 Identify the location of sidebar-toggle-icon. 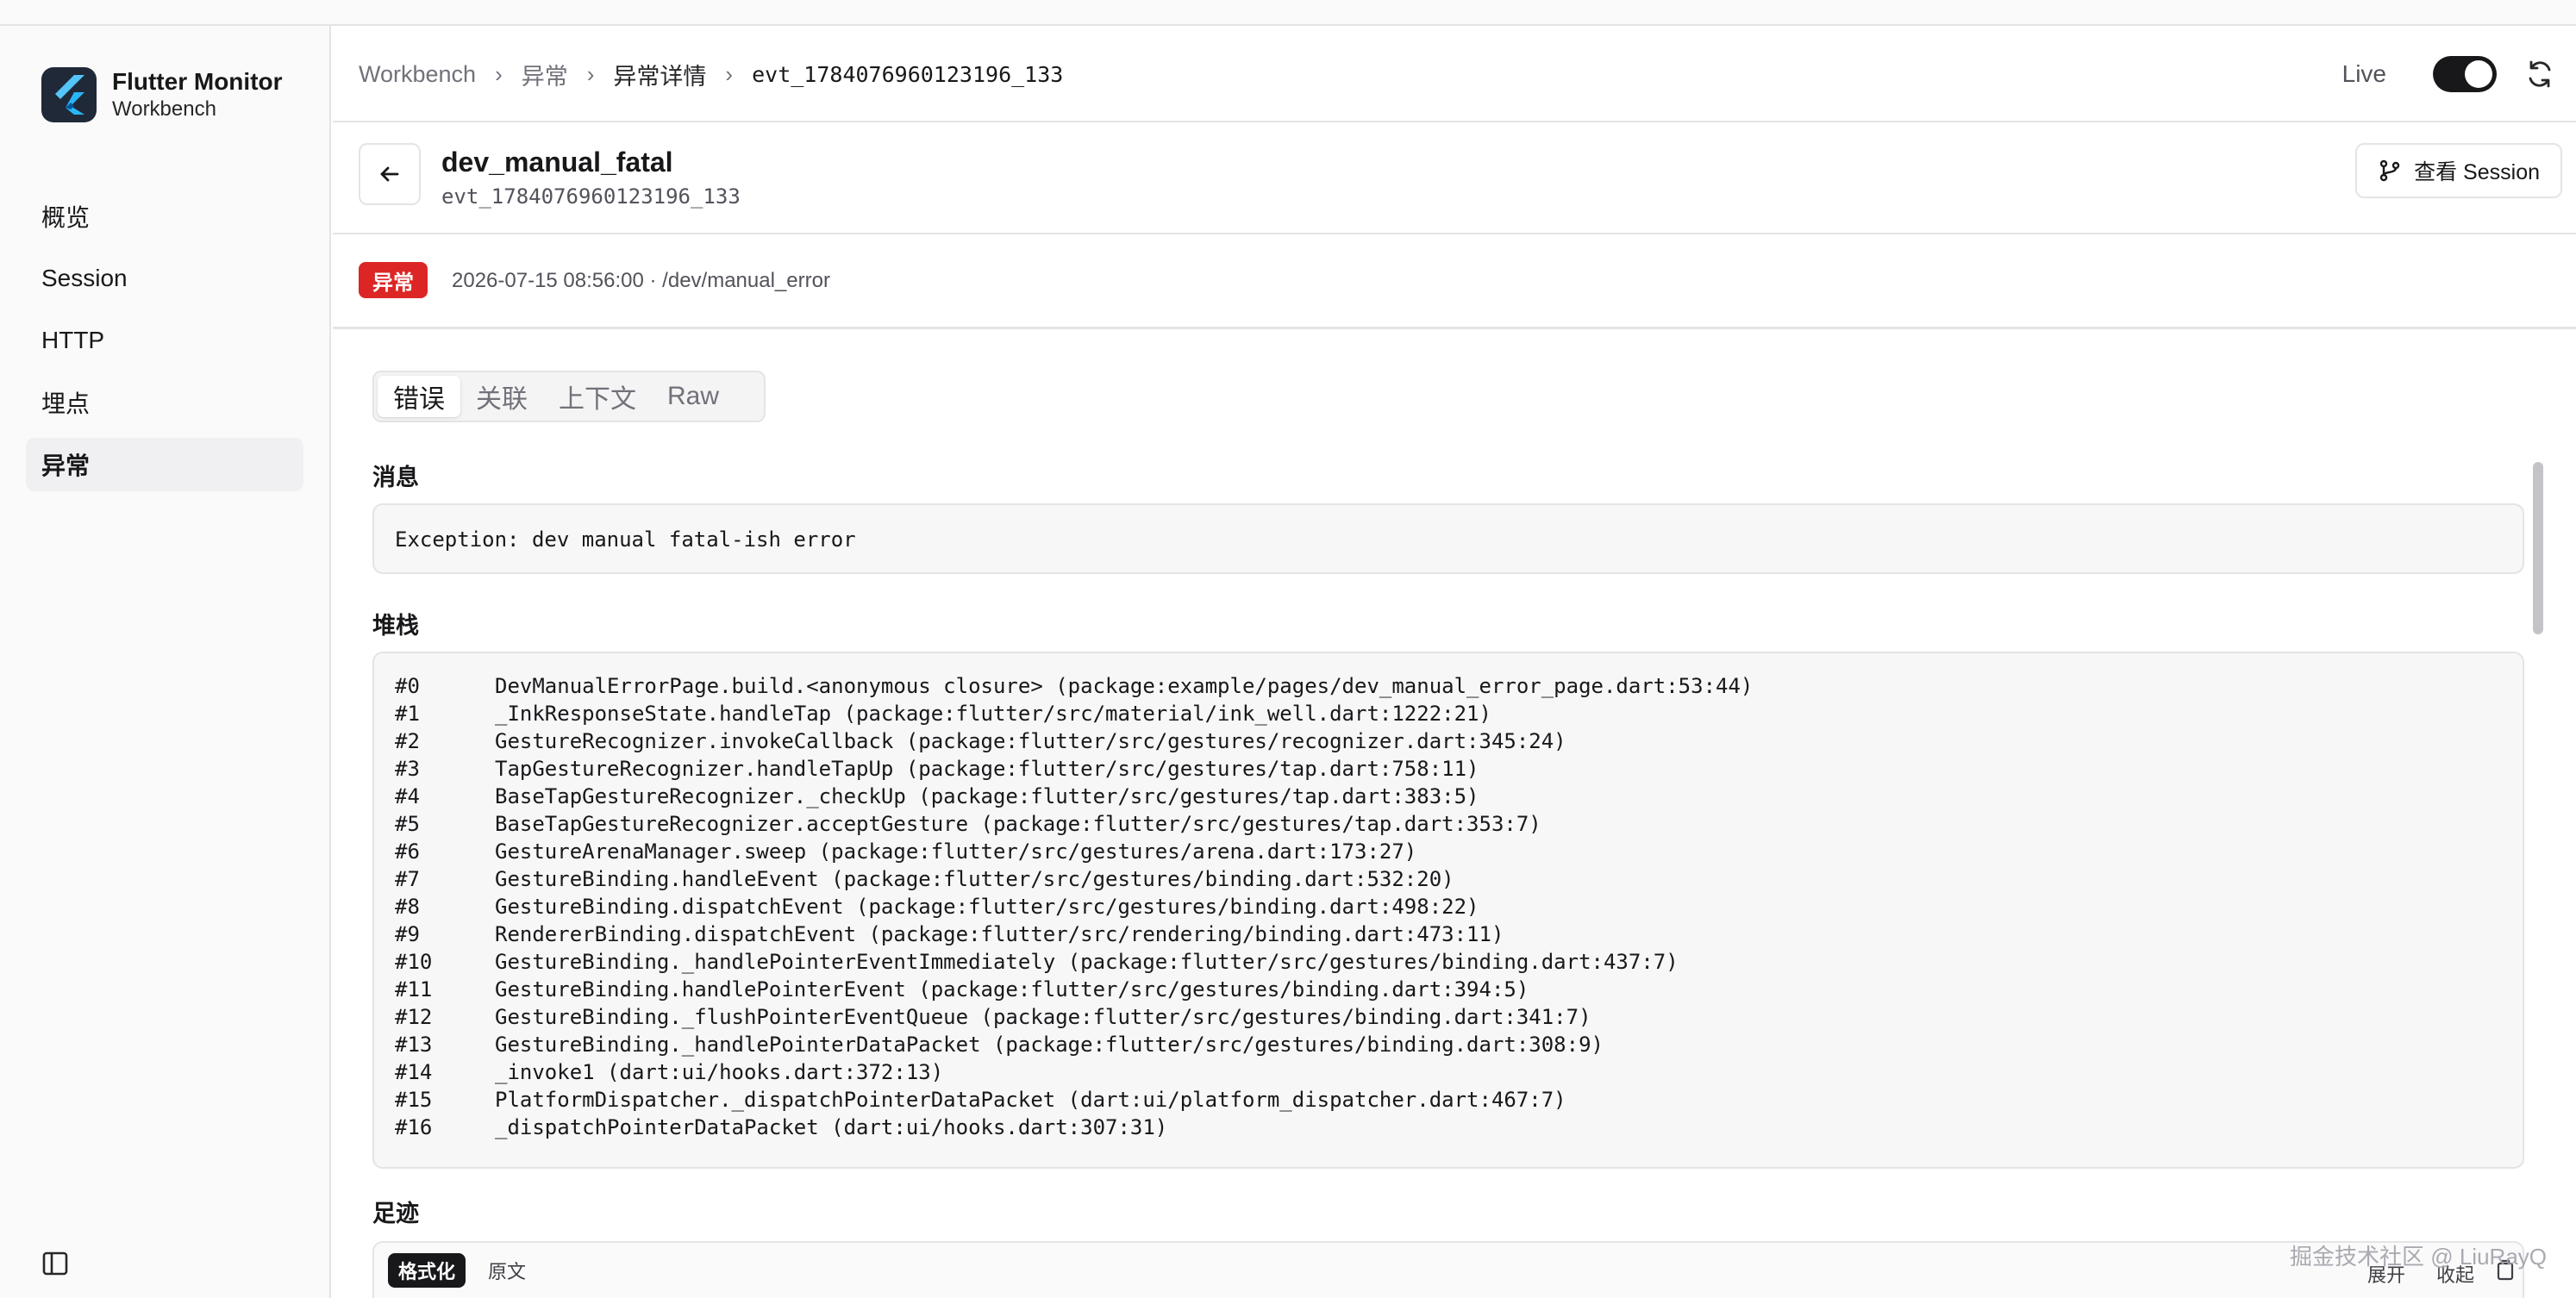
(55, 1263).